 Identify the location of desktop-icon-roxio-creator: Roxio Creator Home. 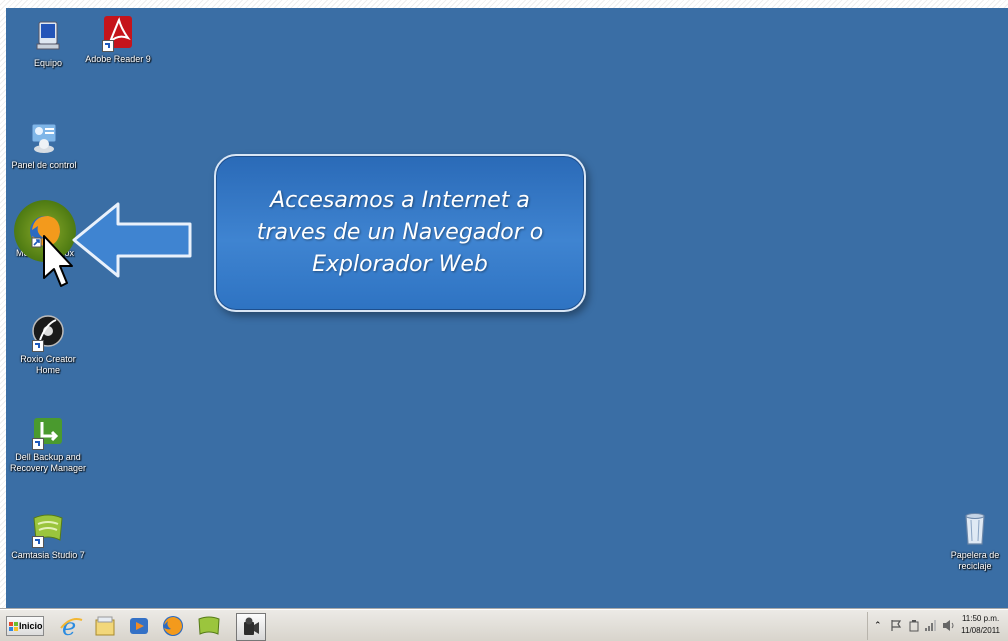
(48, 345).